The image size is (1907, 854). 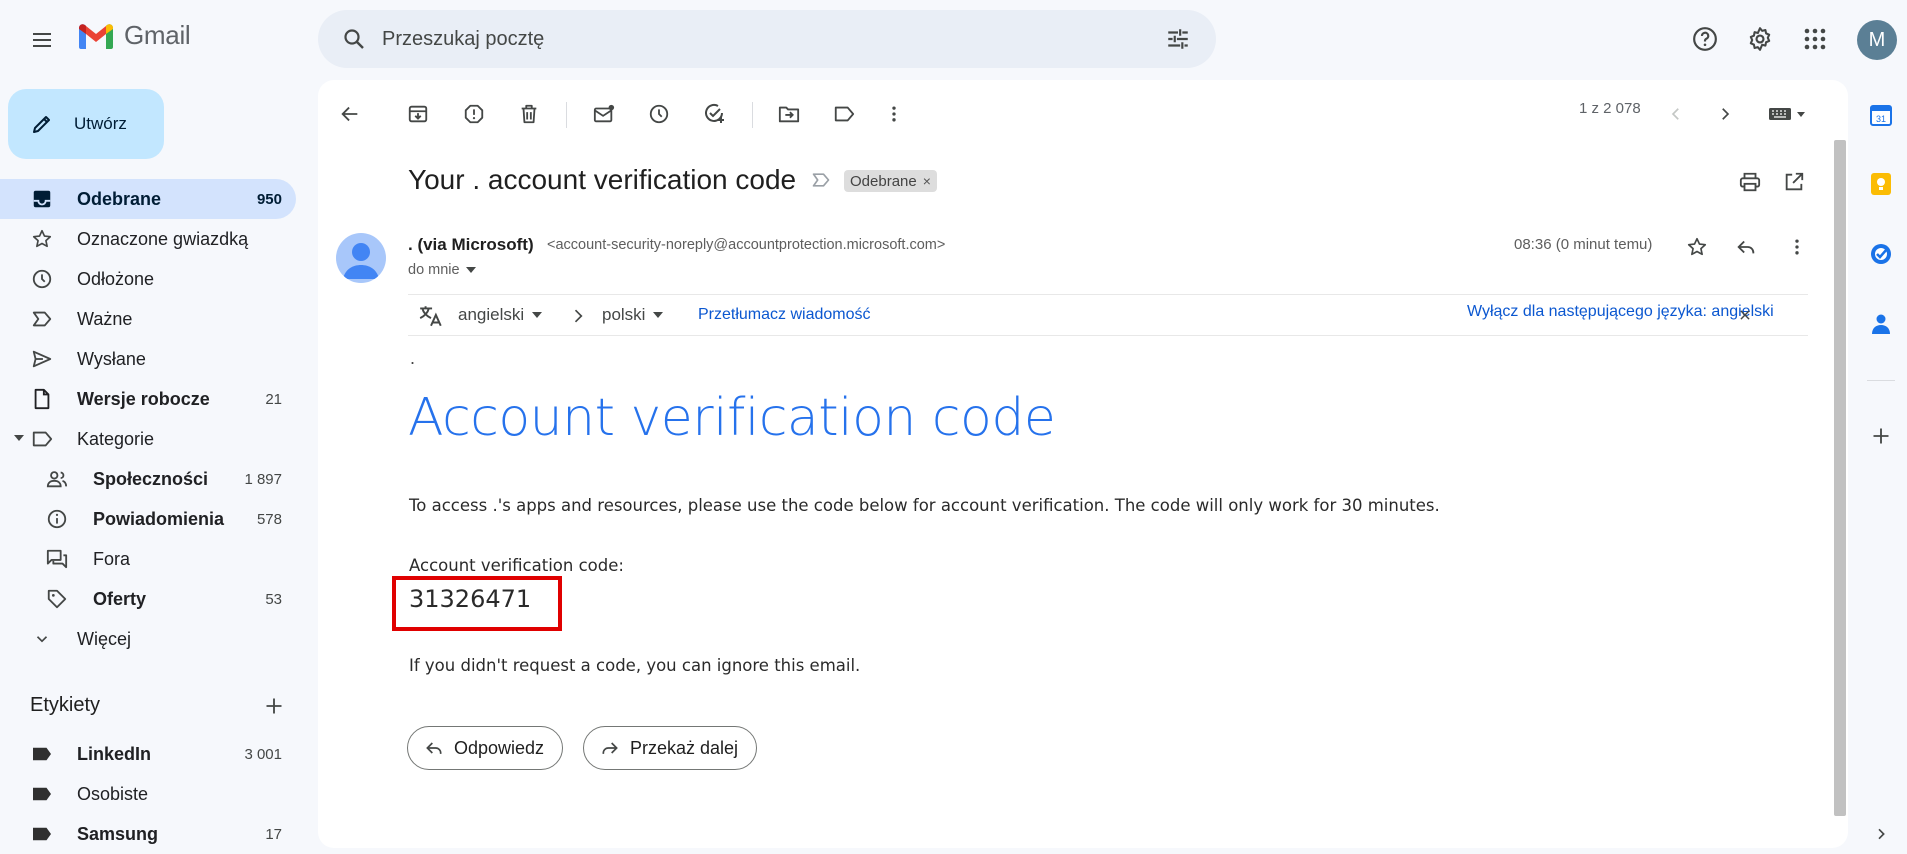 I want to click on sidebar-item-inbox: Odebrane 950, so click(x=148, y=199).